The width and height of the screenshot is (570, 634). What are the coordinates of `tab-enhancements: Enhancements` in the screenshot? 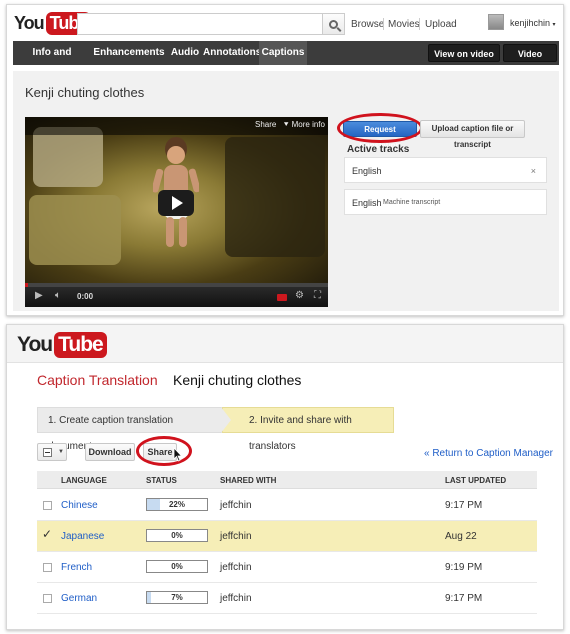 It's located at (129, 53).